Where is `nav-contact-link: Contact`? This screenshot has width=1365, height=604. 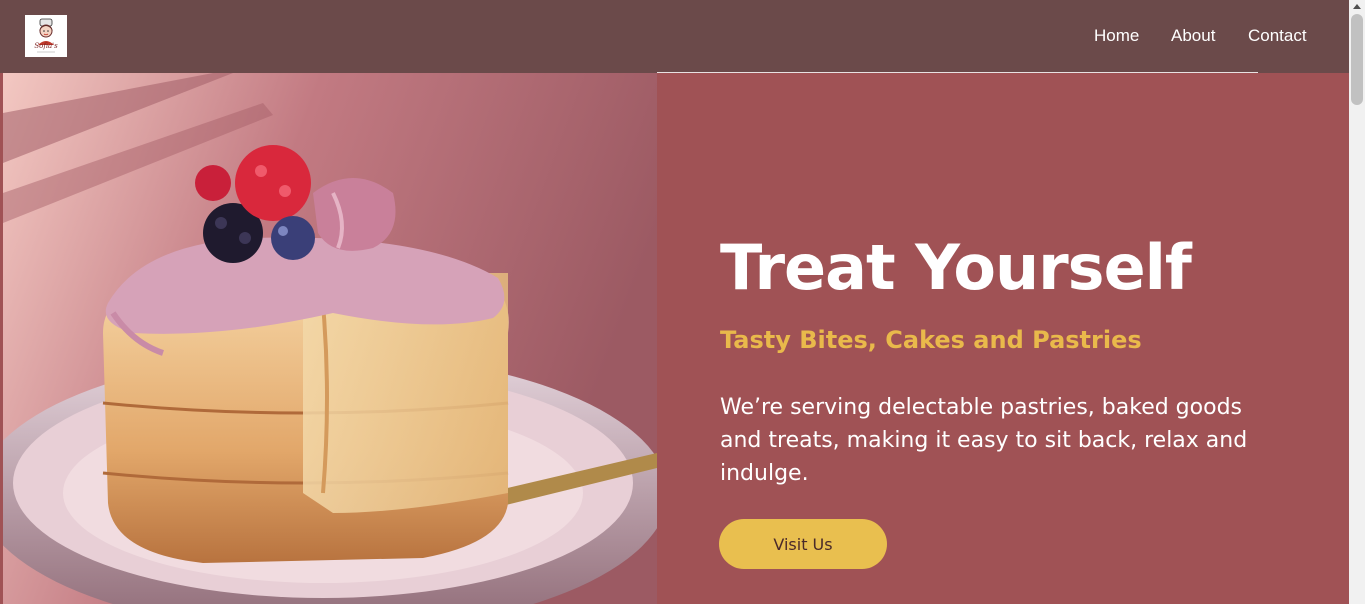
nav-contact-link: Contact is located at coordinates (1277, 36).